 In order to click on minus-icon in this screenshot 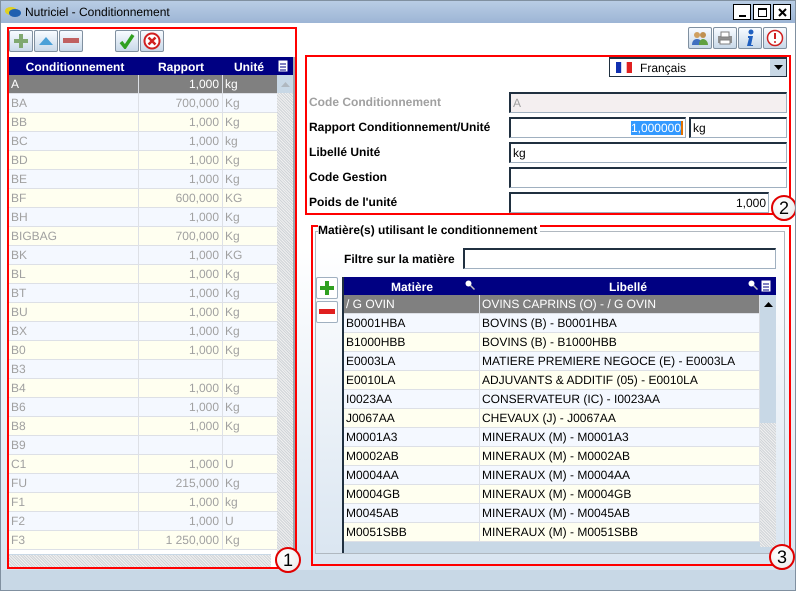, I will do `click(71, 41)`.